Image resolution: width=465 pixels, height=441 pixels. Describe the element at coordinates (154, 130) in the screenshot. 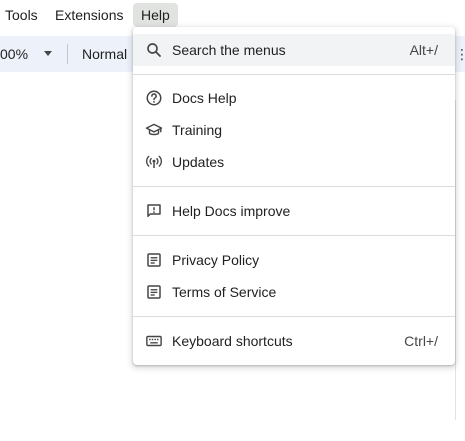

I see `graduation-cap-icon` at that location.